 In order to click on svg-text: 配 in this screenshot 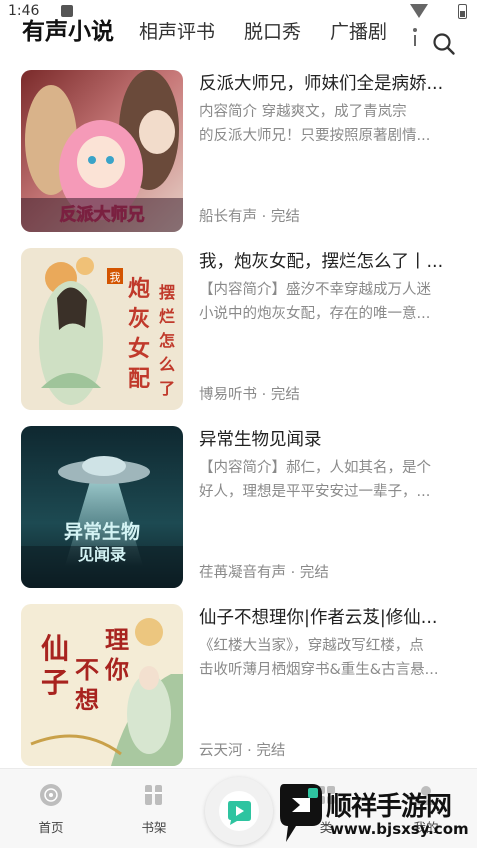, I will do `click(139, 379)`.